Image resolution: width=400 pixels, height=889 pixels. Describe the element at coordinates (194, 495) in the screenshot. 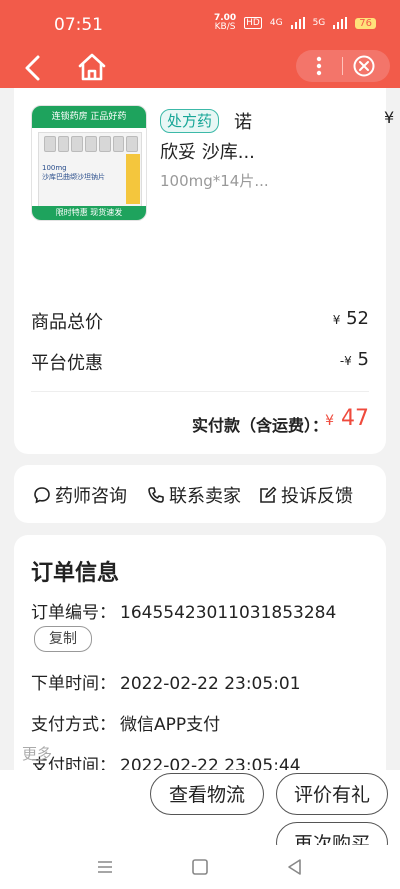

I see `contact-seller-button: 联系卖家` at that location.